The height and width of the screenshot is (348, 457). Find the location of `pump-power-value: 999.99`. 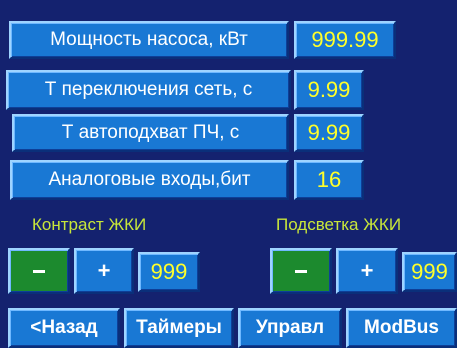

pump-power-value: 999.99 is located at coordinates (345, 40).